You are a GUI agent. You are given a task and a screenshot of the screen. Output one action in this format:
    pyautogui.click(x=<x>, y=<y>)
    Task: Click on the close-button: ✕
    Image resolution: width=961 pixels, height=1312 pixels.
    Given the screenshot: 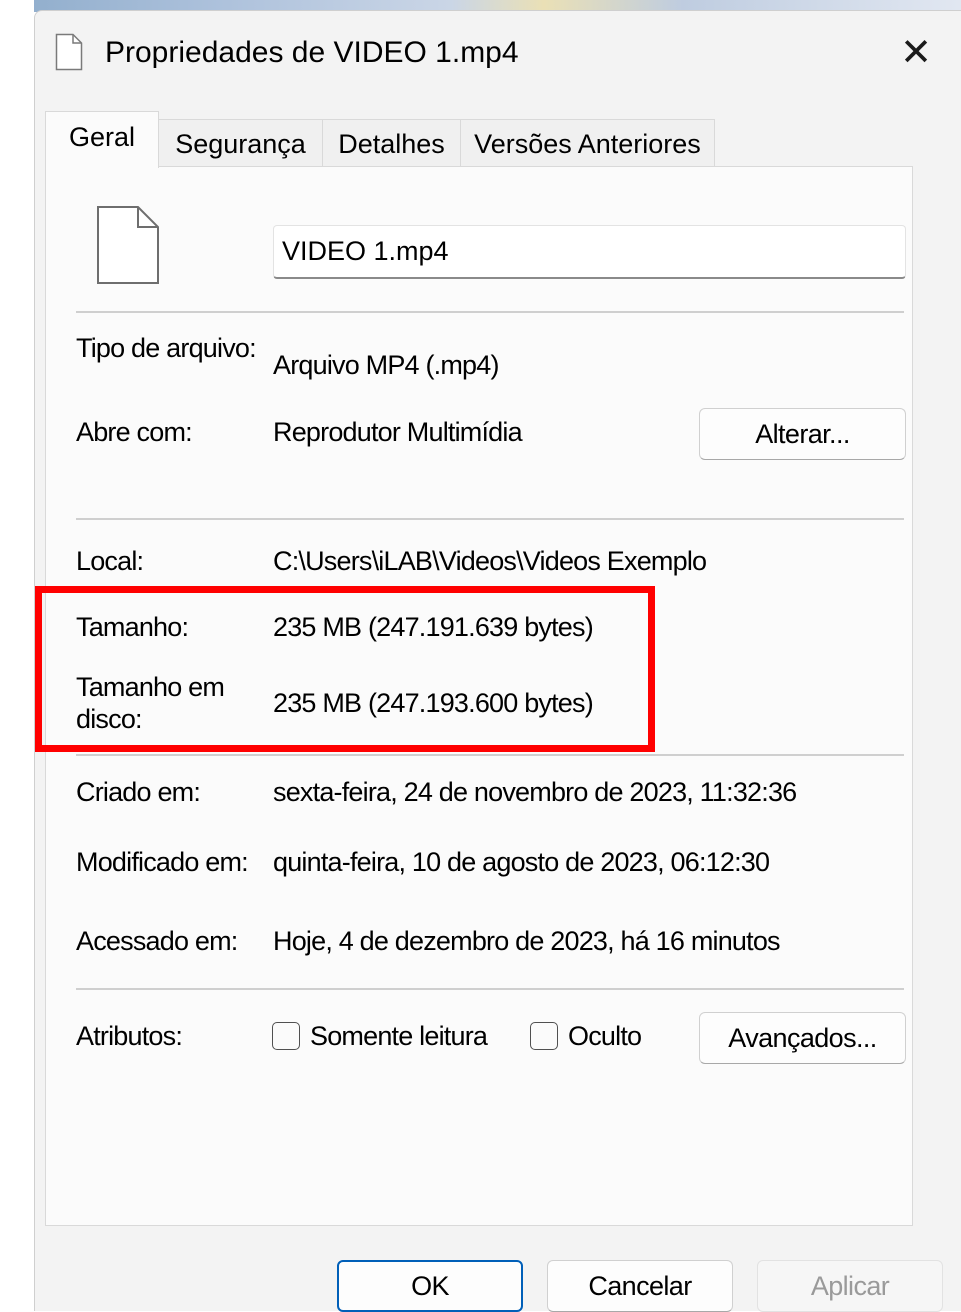 What is the action you would take?
    pyautogui.click(x=916, y=53)
    